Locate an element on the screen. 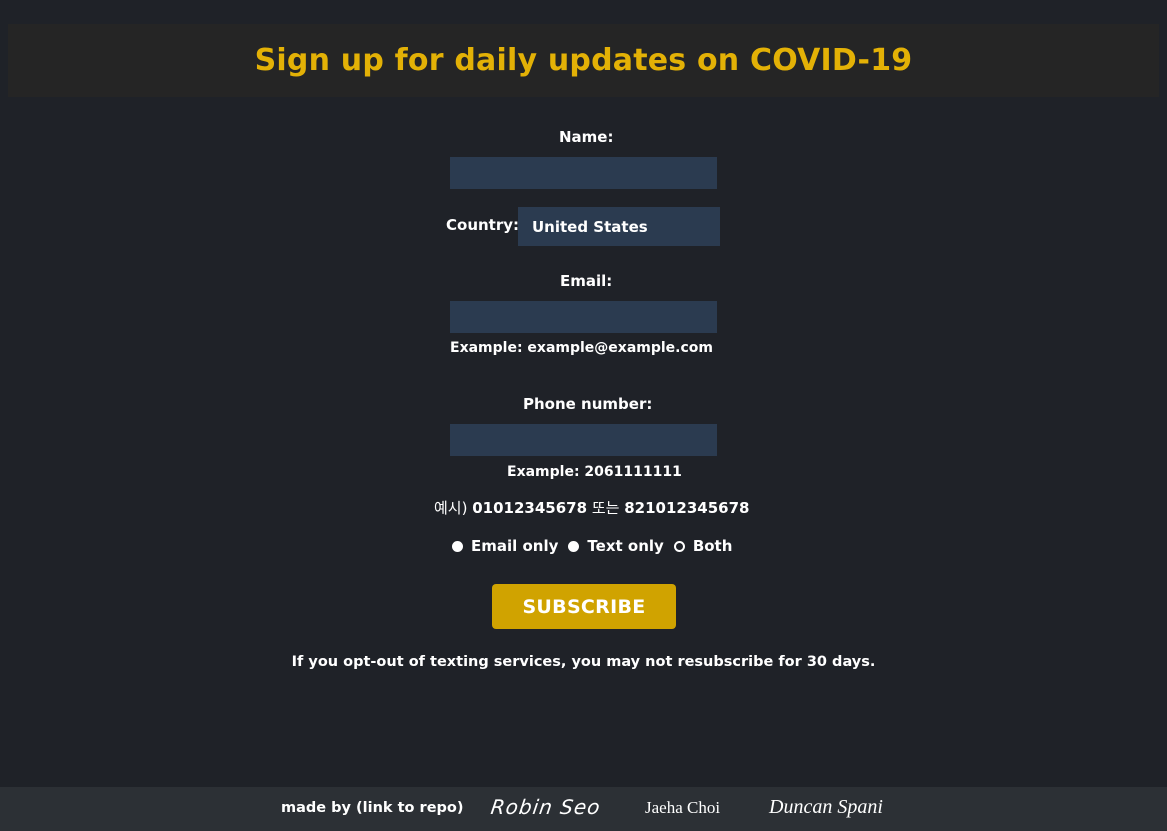 Image resolution: width=1167 pixels, height=831 pixels. name-input is located at coordinates (583, 173).